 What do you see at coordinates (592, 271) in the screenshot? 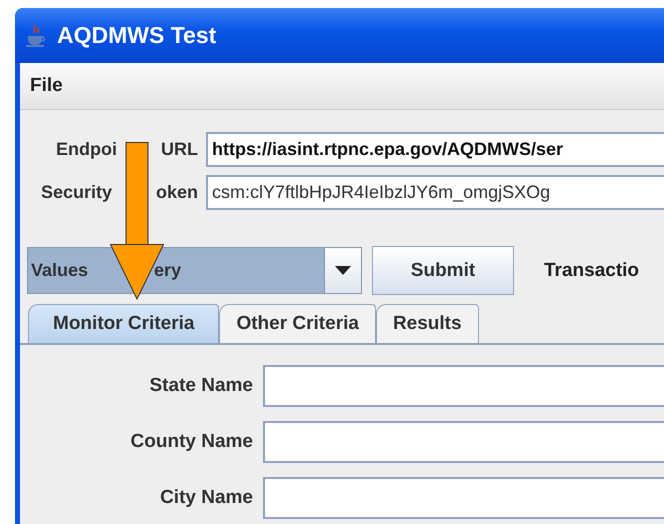
I see `transaction-label: Transactio` at bounding box center [592, 271].